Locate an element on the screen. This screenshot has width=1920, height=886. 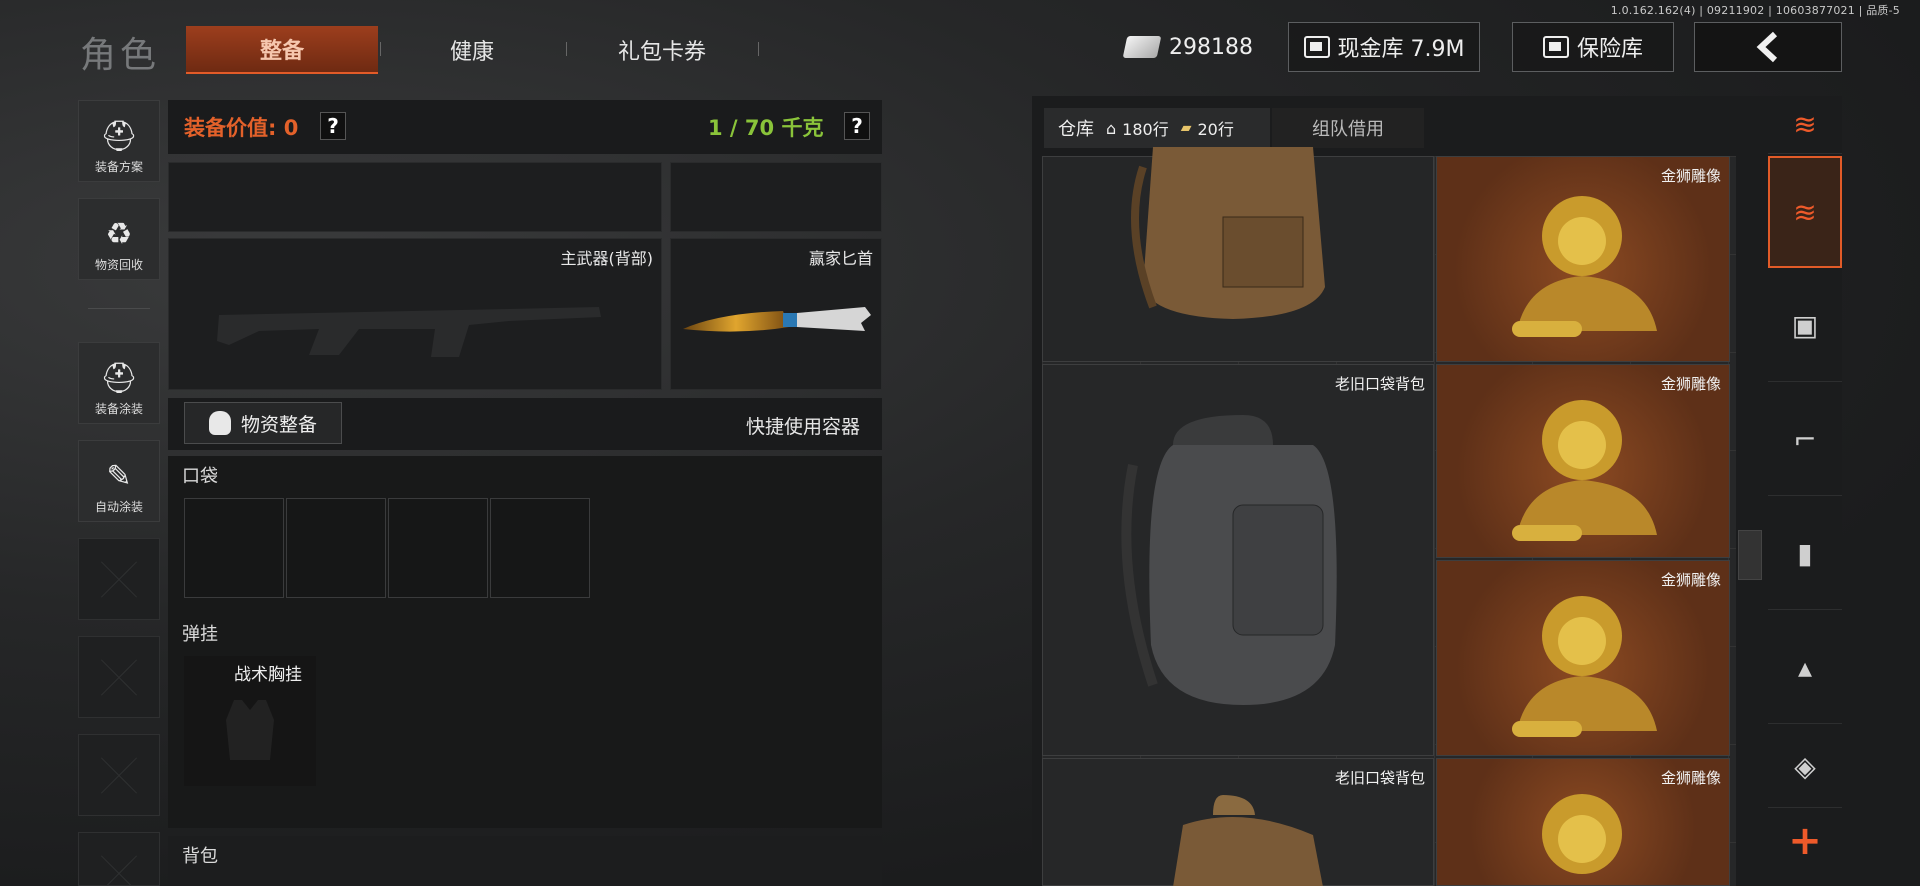
backpack-bar is located at coordinates (525, 861).